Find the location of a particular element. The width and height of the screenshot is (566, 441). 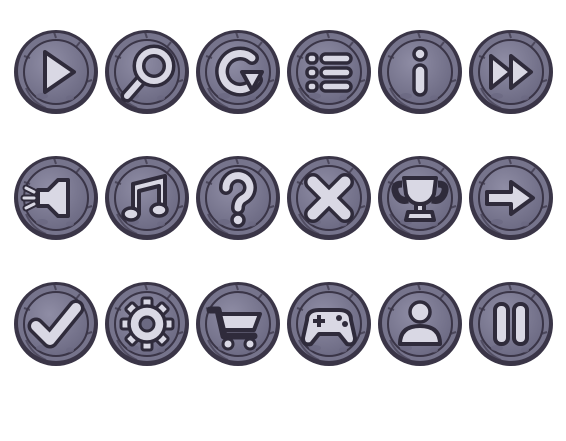

search-button is located at coordinates (147, 72).